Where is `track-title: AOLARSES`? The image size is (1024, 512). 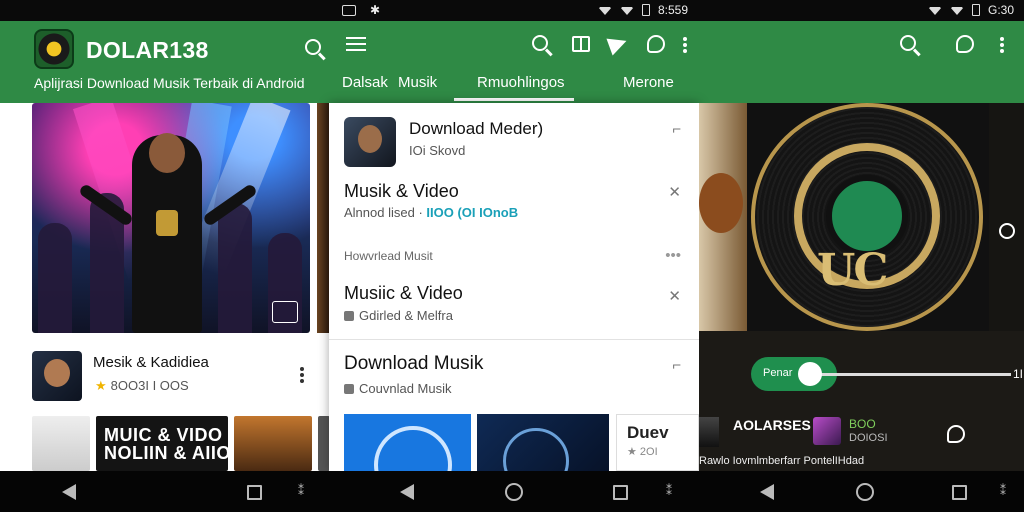 track-title: AOLARSES is located at coordinates (772, 425).